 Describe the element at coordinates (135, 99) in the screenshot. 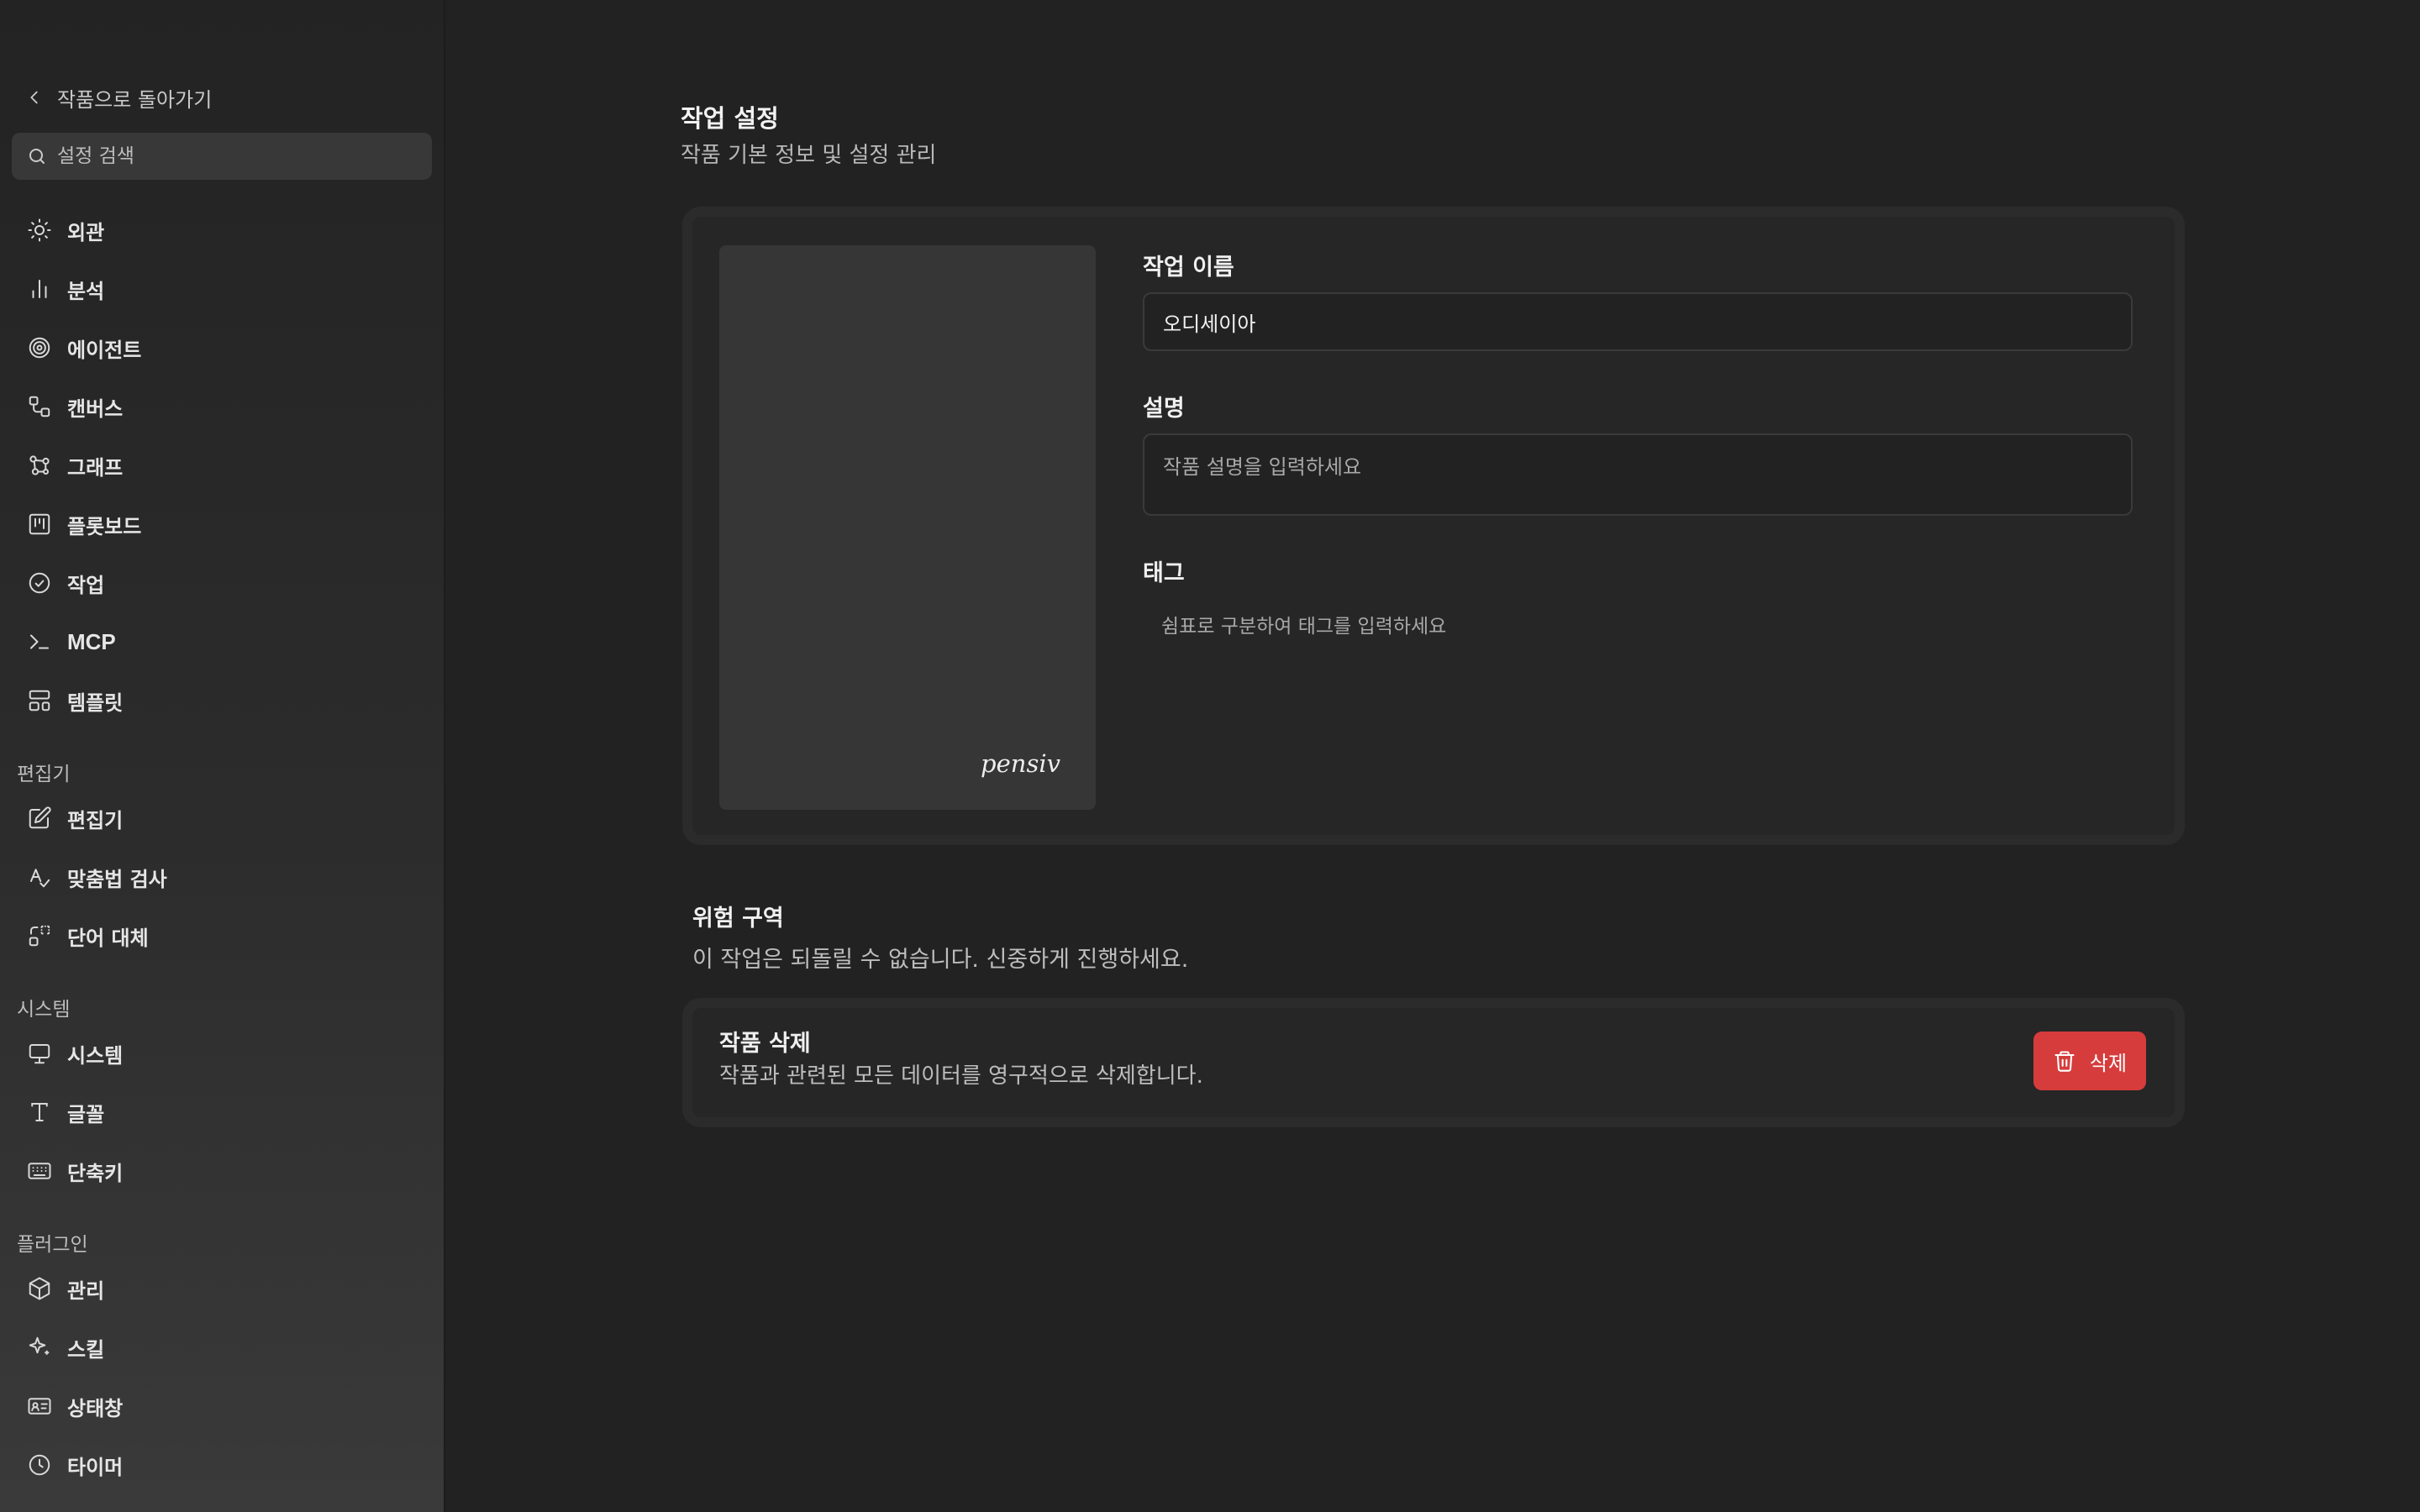

I see `back-link-label: 작품으로 돌아가기` at that location.